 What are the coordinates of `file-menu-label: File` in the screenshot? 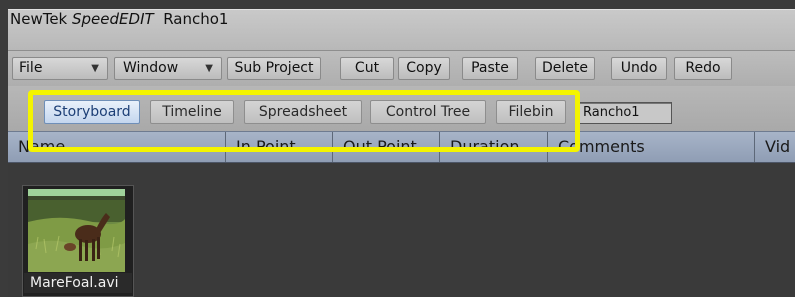 It's located at (31, 68).